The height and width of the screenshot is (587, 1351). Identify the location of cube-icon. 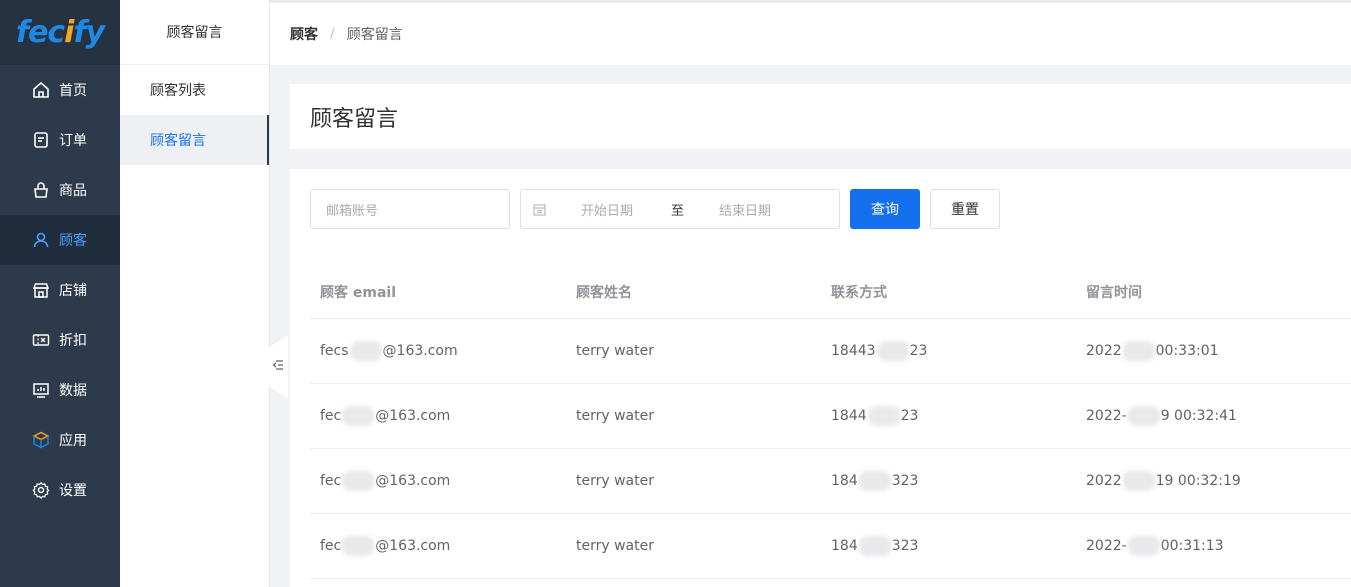
(41, 440).